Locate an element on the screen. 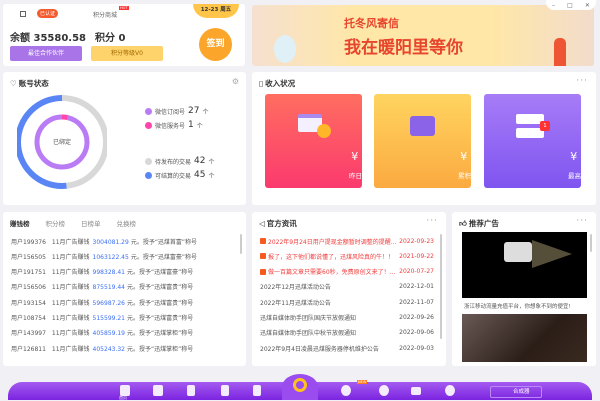  robot-icon is located at coordinates (384, 390).